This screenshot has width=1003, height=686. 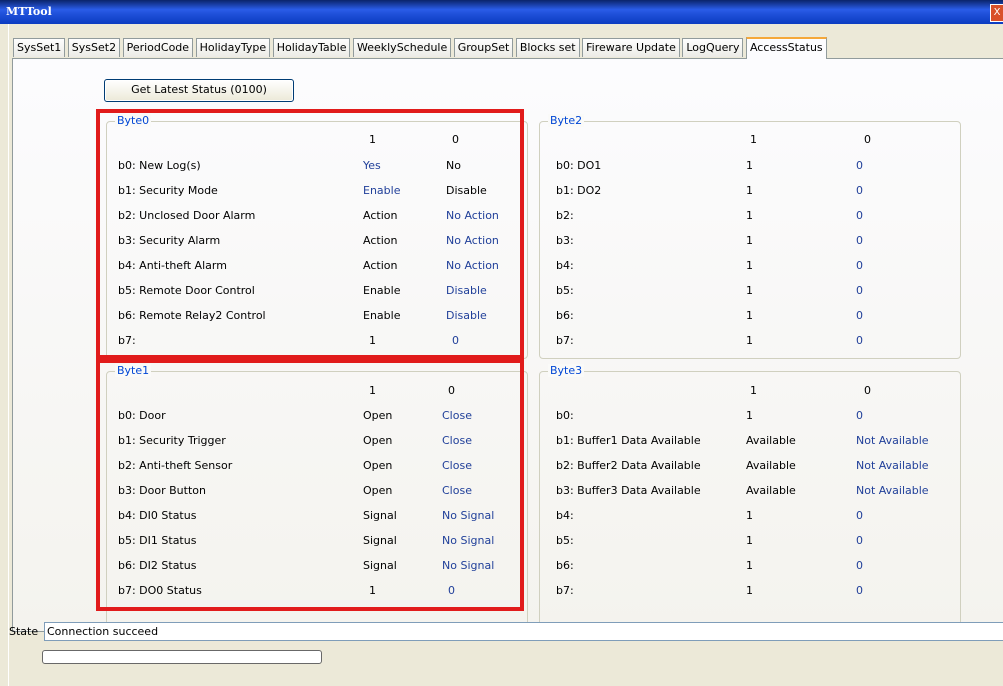 I want to click on row-label: b2:, so click(x=565, y=215).